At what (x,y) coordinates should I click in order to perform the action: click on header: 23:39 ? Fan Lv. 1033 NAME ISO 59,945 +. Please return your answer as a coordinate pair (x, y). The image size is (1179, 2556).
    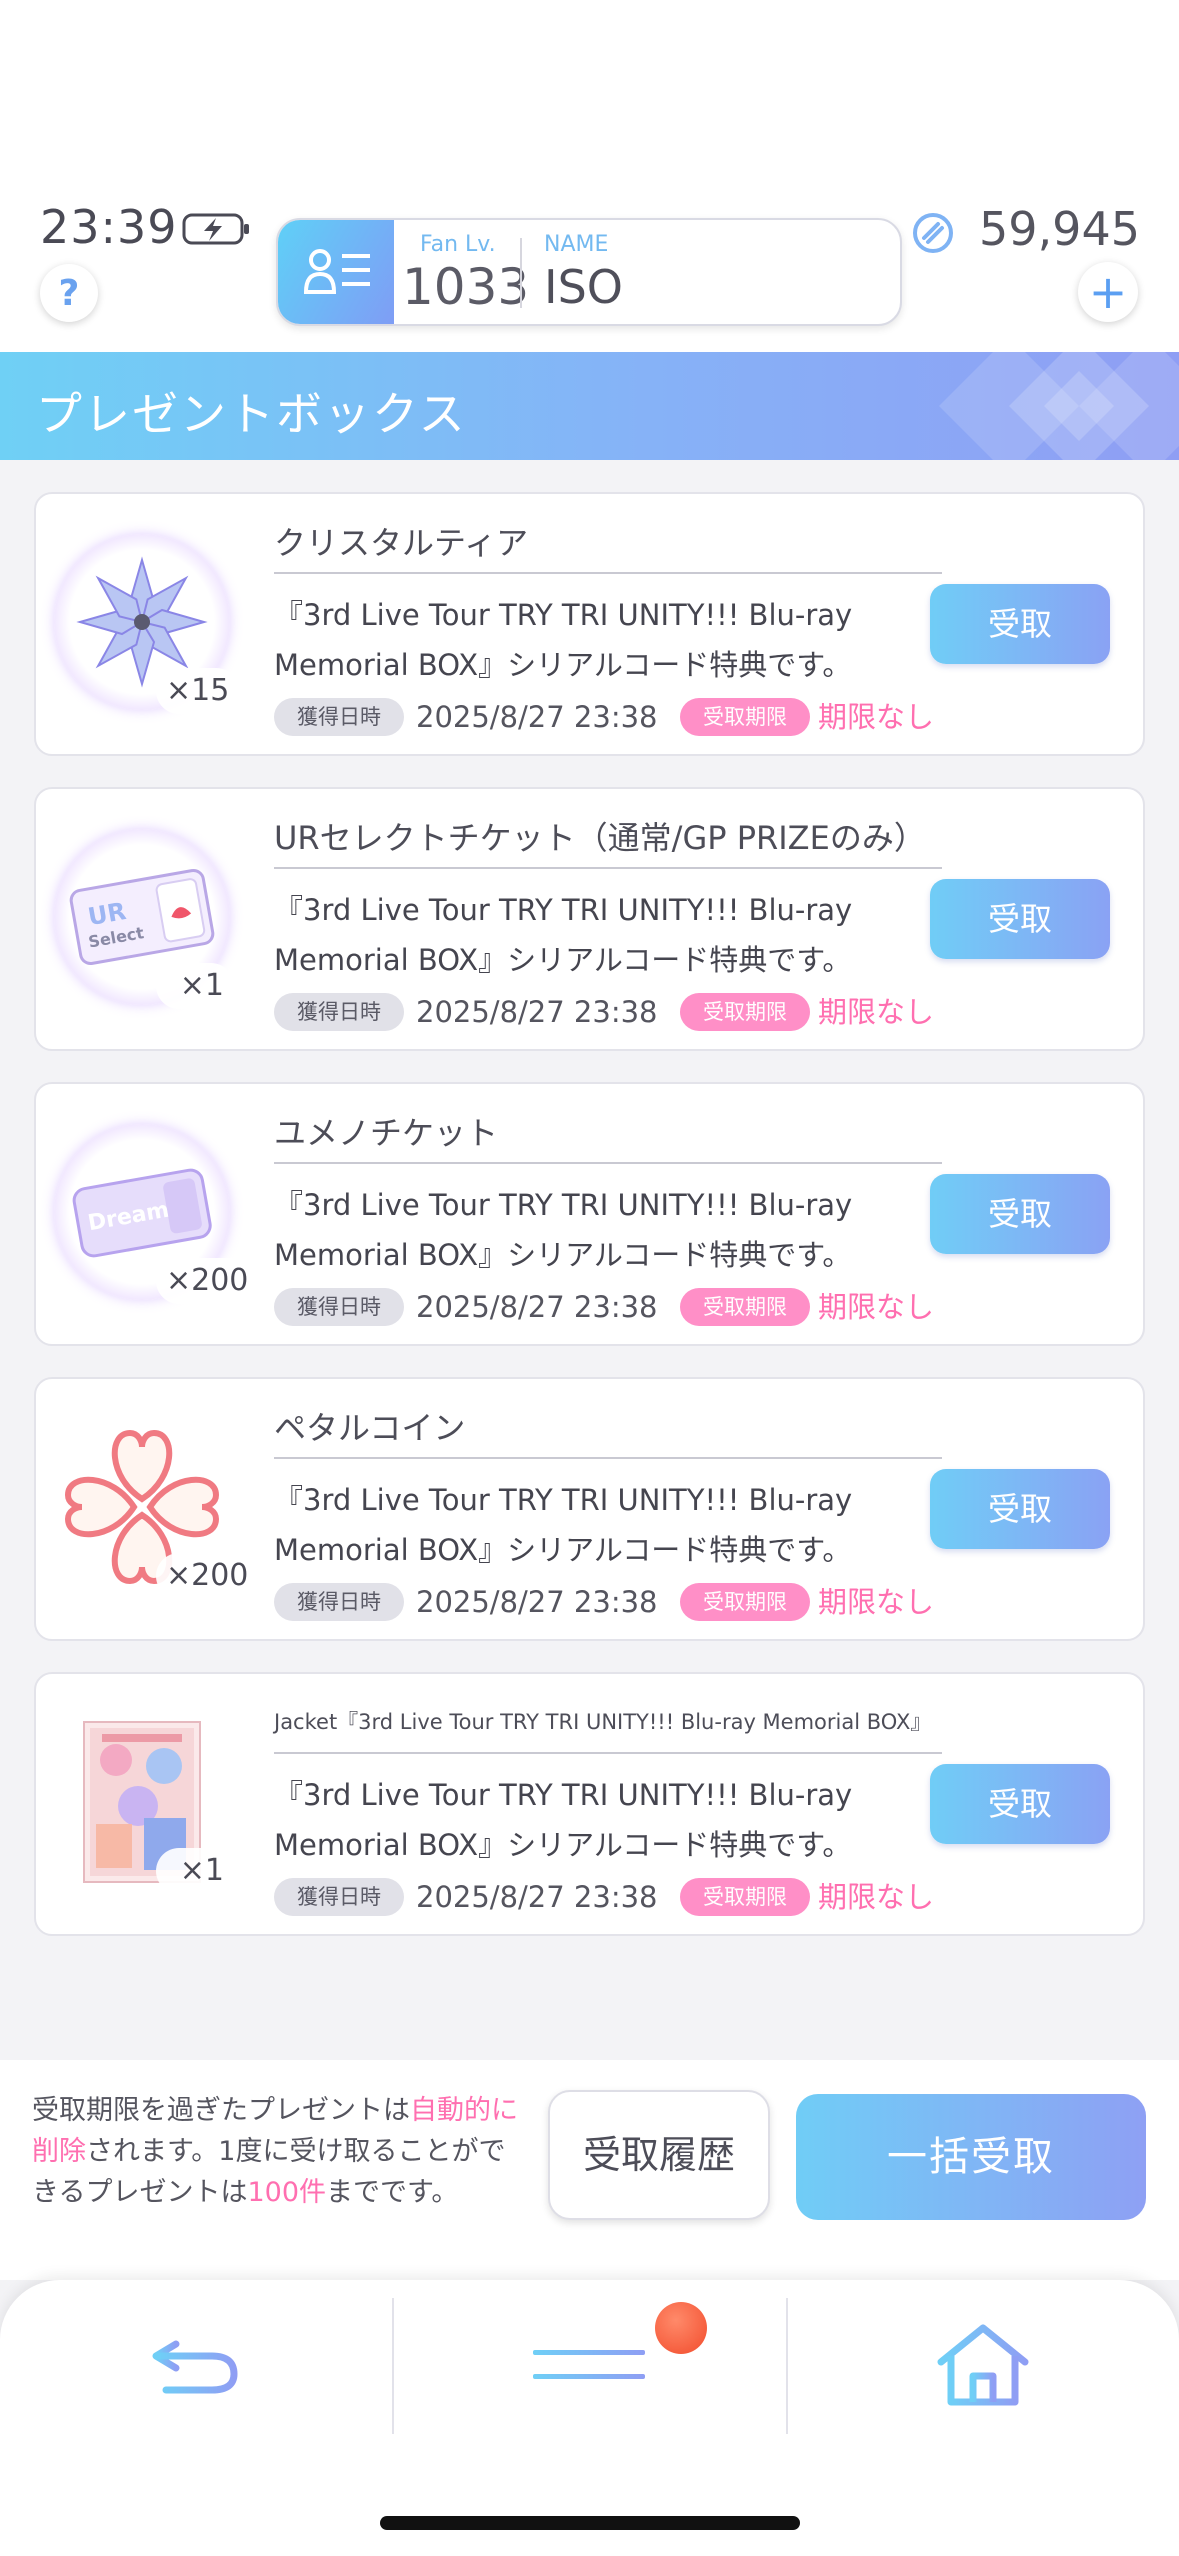
    Looking at the image, I should click on (589, 176).